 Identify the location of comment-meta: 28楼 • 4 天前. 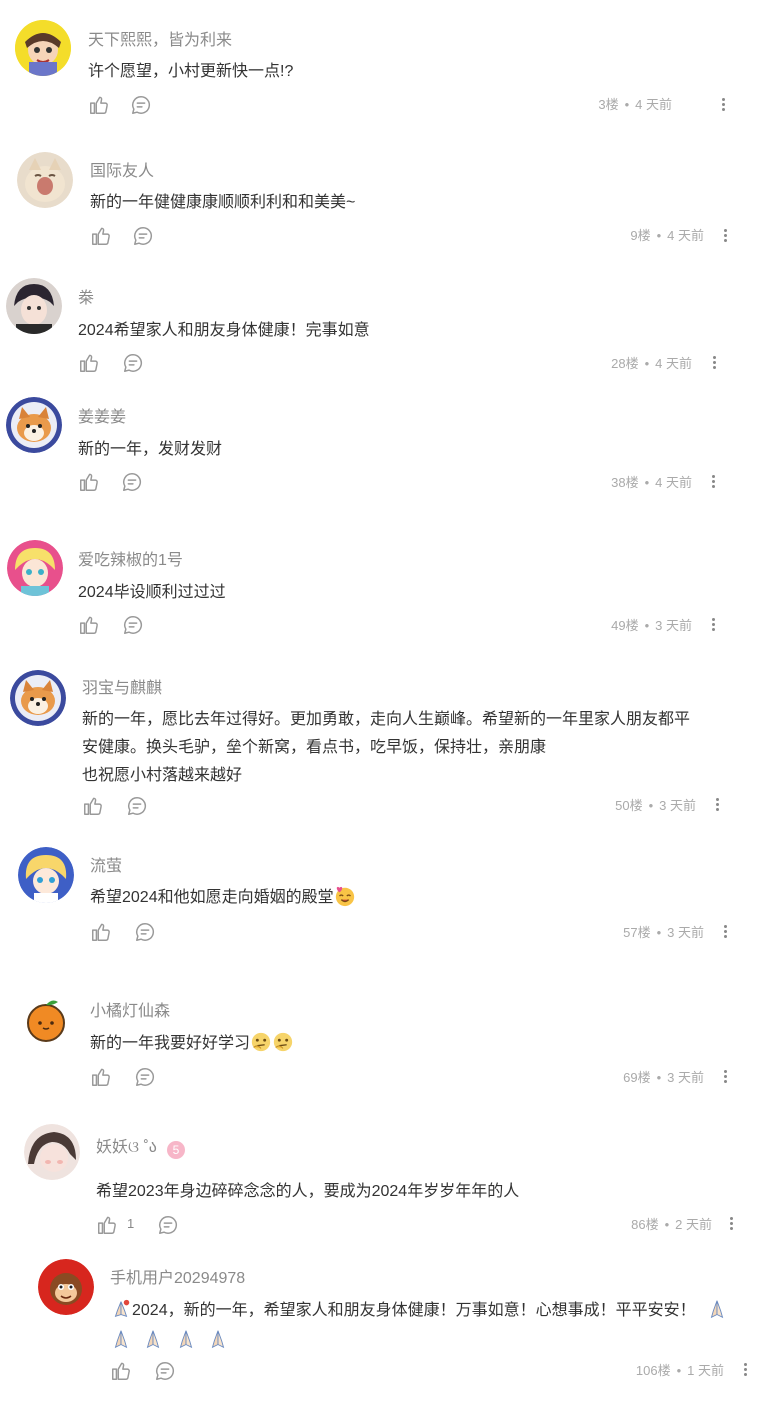
(651, 364).